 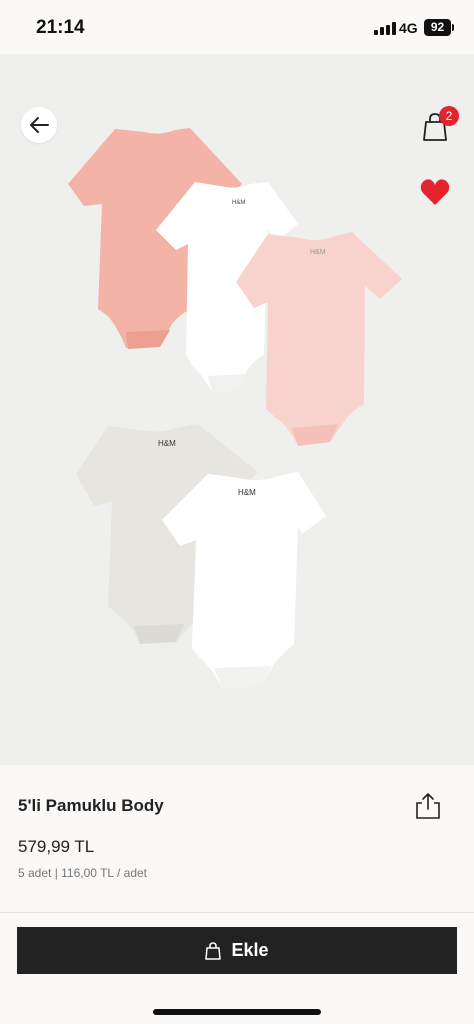 I want to click on heart-icon, so click(x=435, y=192).